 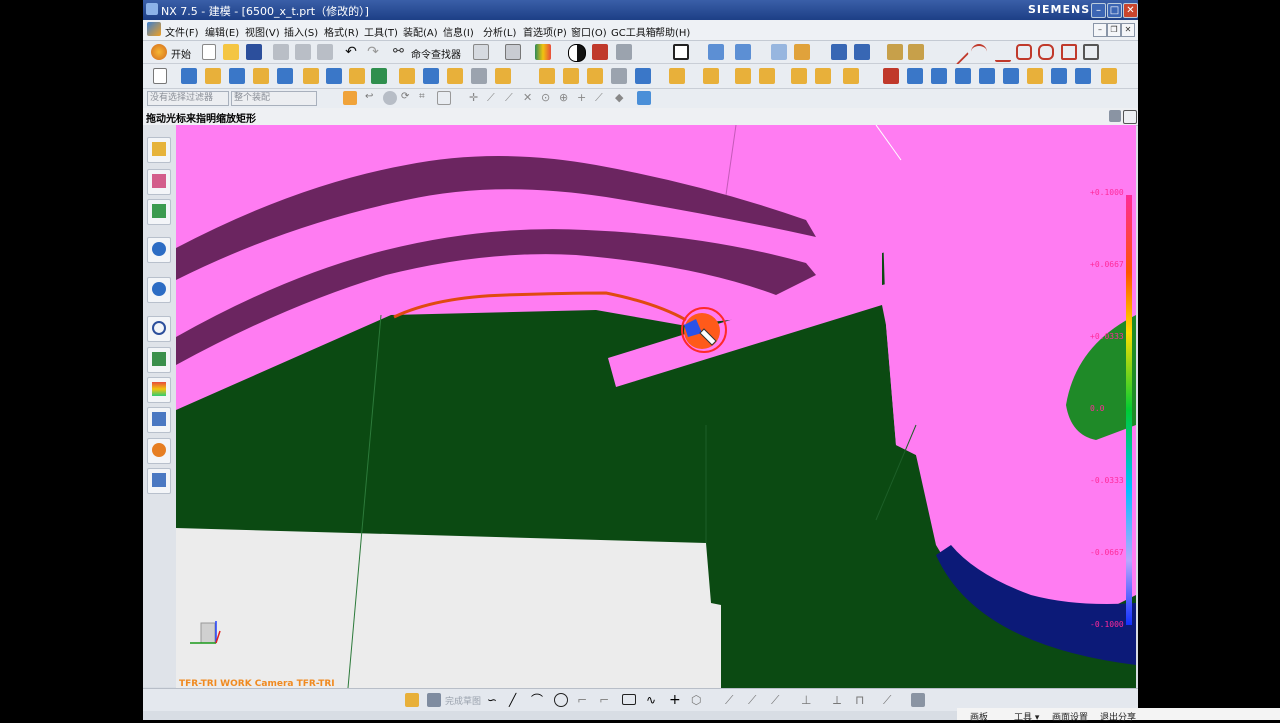 What do you see at coordinates (401, 52) in the screenshot?
I see `binoculars-icon: ⚯` at bounding box center [401, 52].